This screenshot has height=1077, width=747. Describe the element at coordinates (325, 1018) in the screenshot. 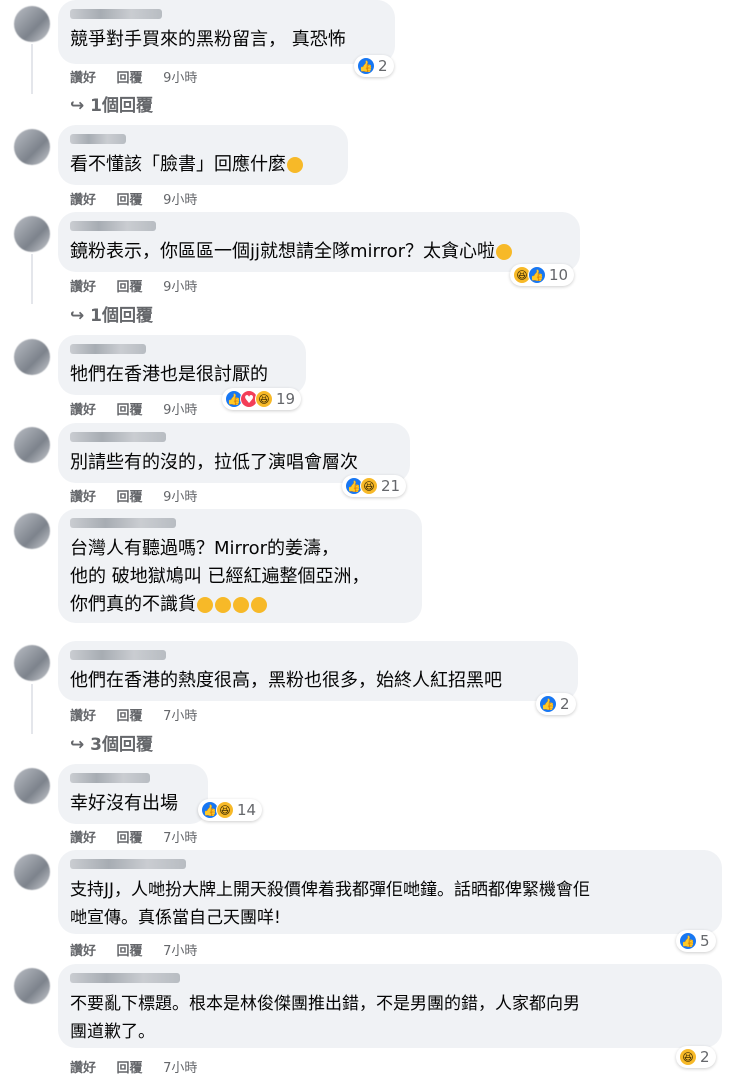

I see `comment-text: 不要亂下標題。根本是林俊傑團推出錯，不是男團的錯，人家都向男 團道歉了。` at that location.